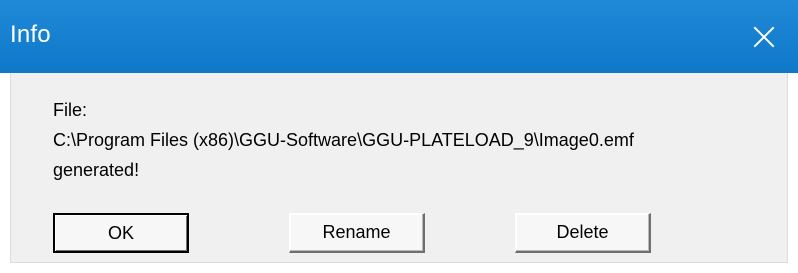 The height and width of the screenshot is (273, 798). Describe the element at coordinates (121, 233) in the screenshot. I see `ok-button: OK` at that location.